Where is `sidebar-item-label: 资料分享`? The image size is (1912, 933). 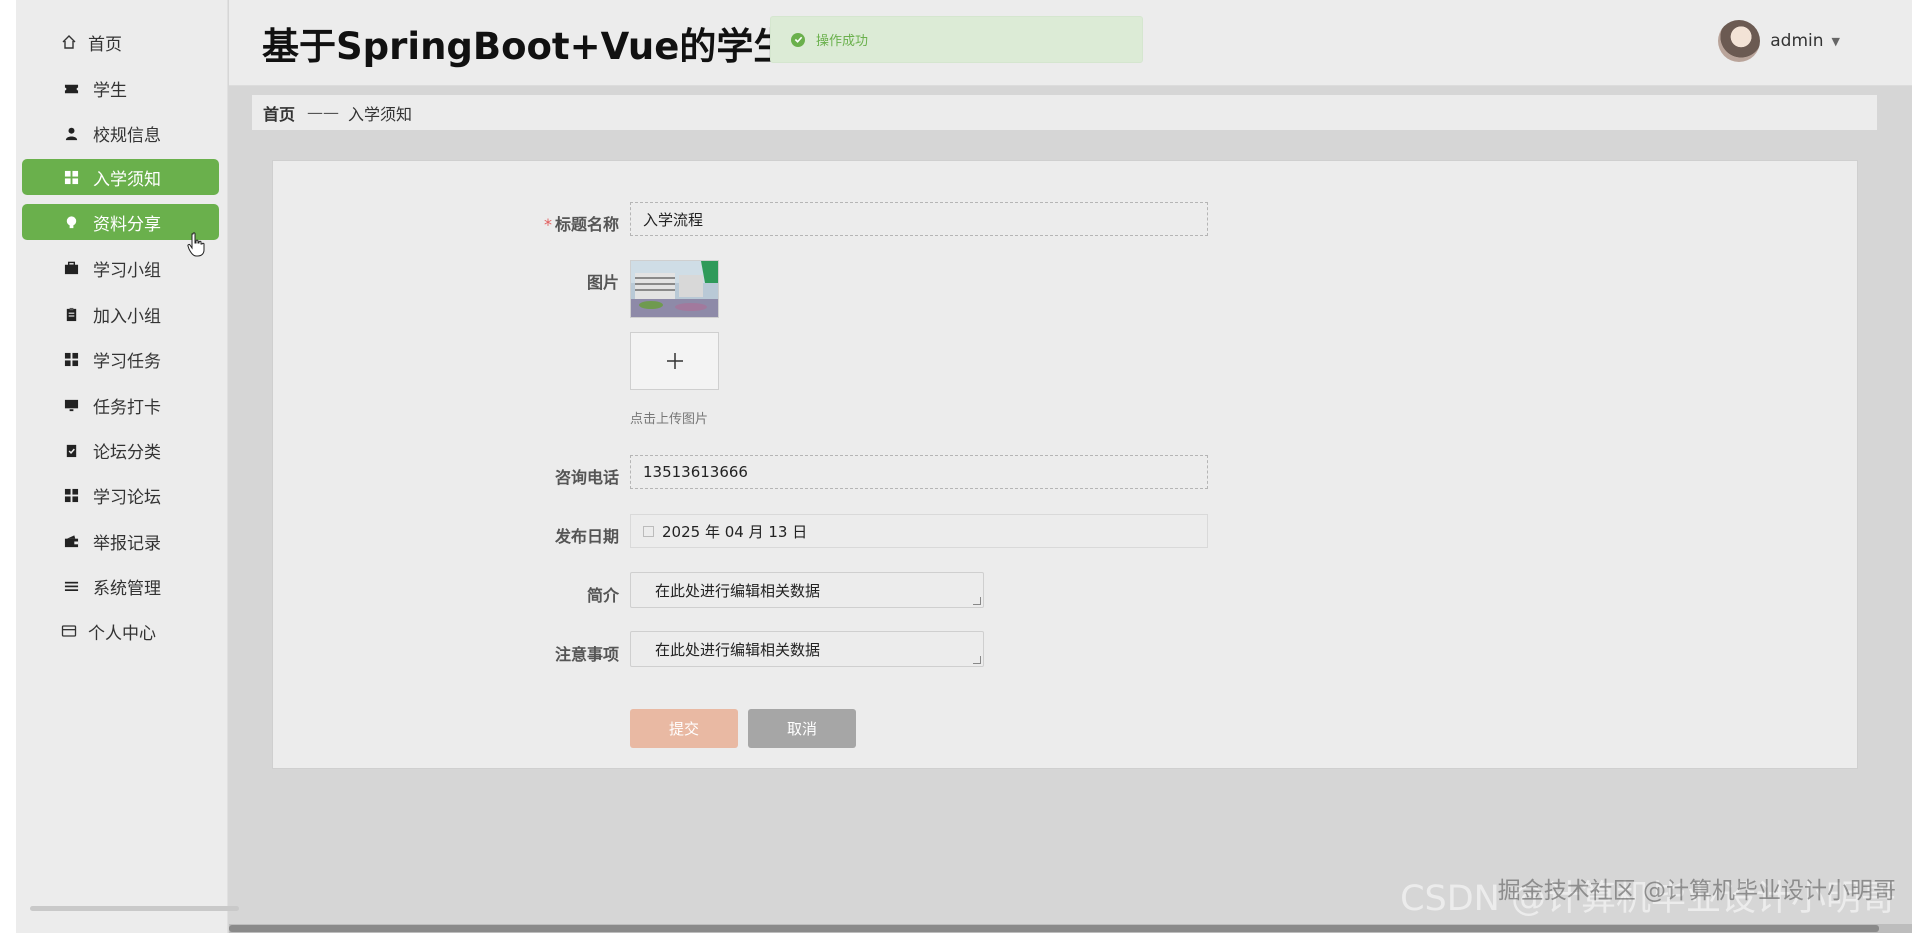 sidebar-item-label: 资料分享 is located at coordinates (127, 224).